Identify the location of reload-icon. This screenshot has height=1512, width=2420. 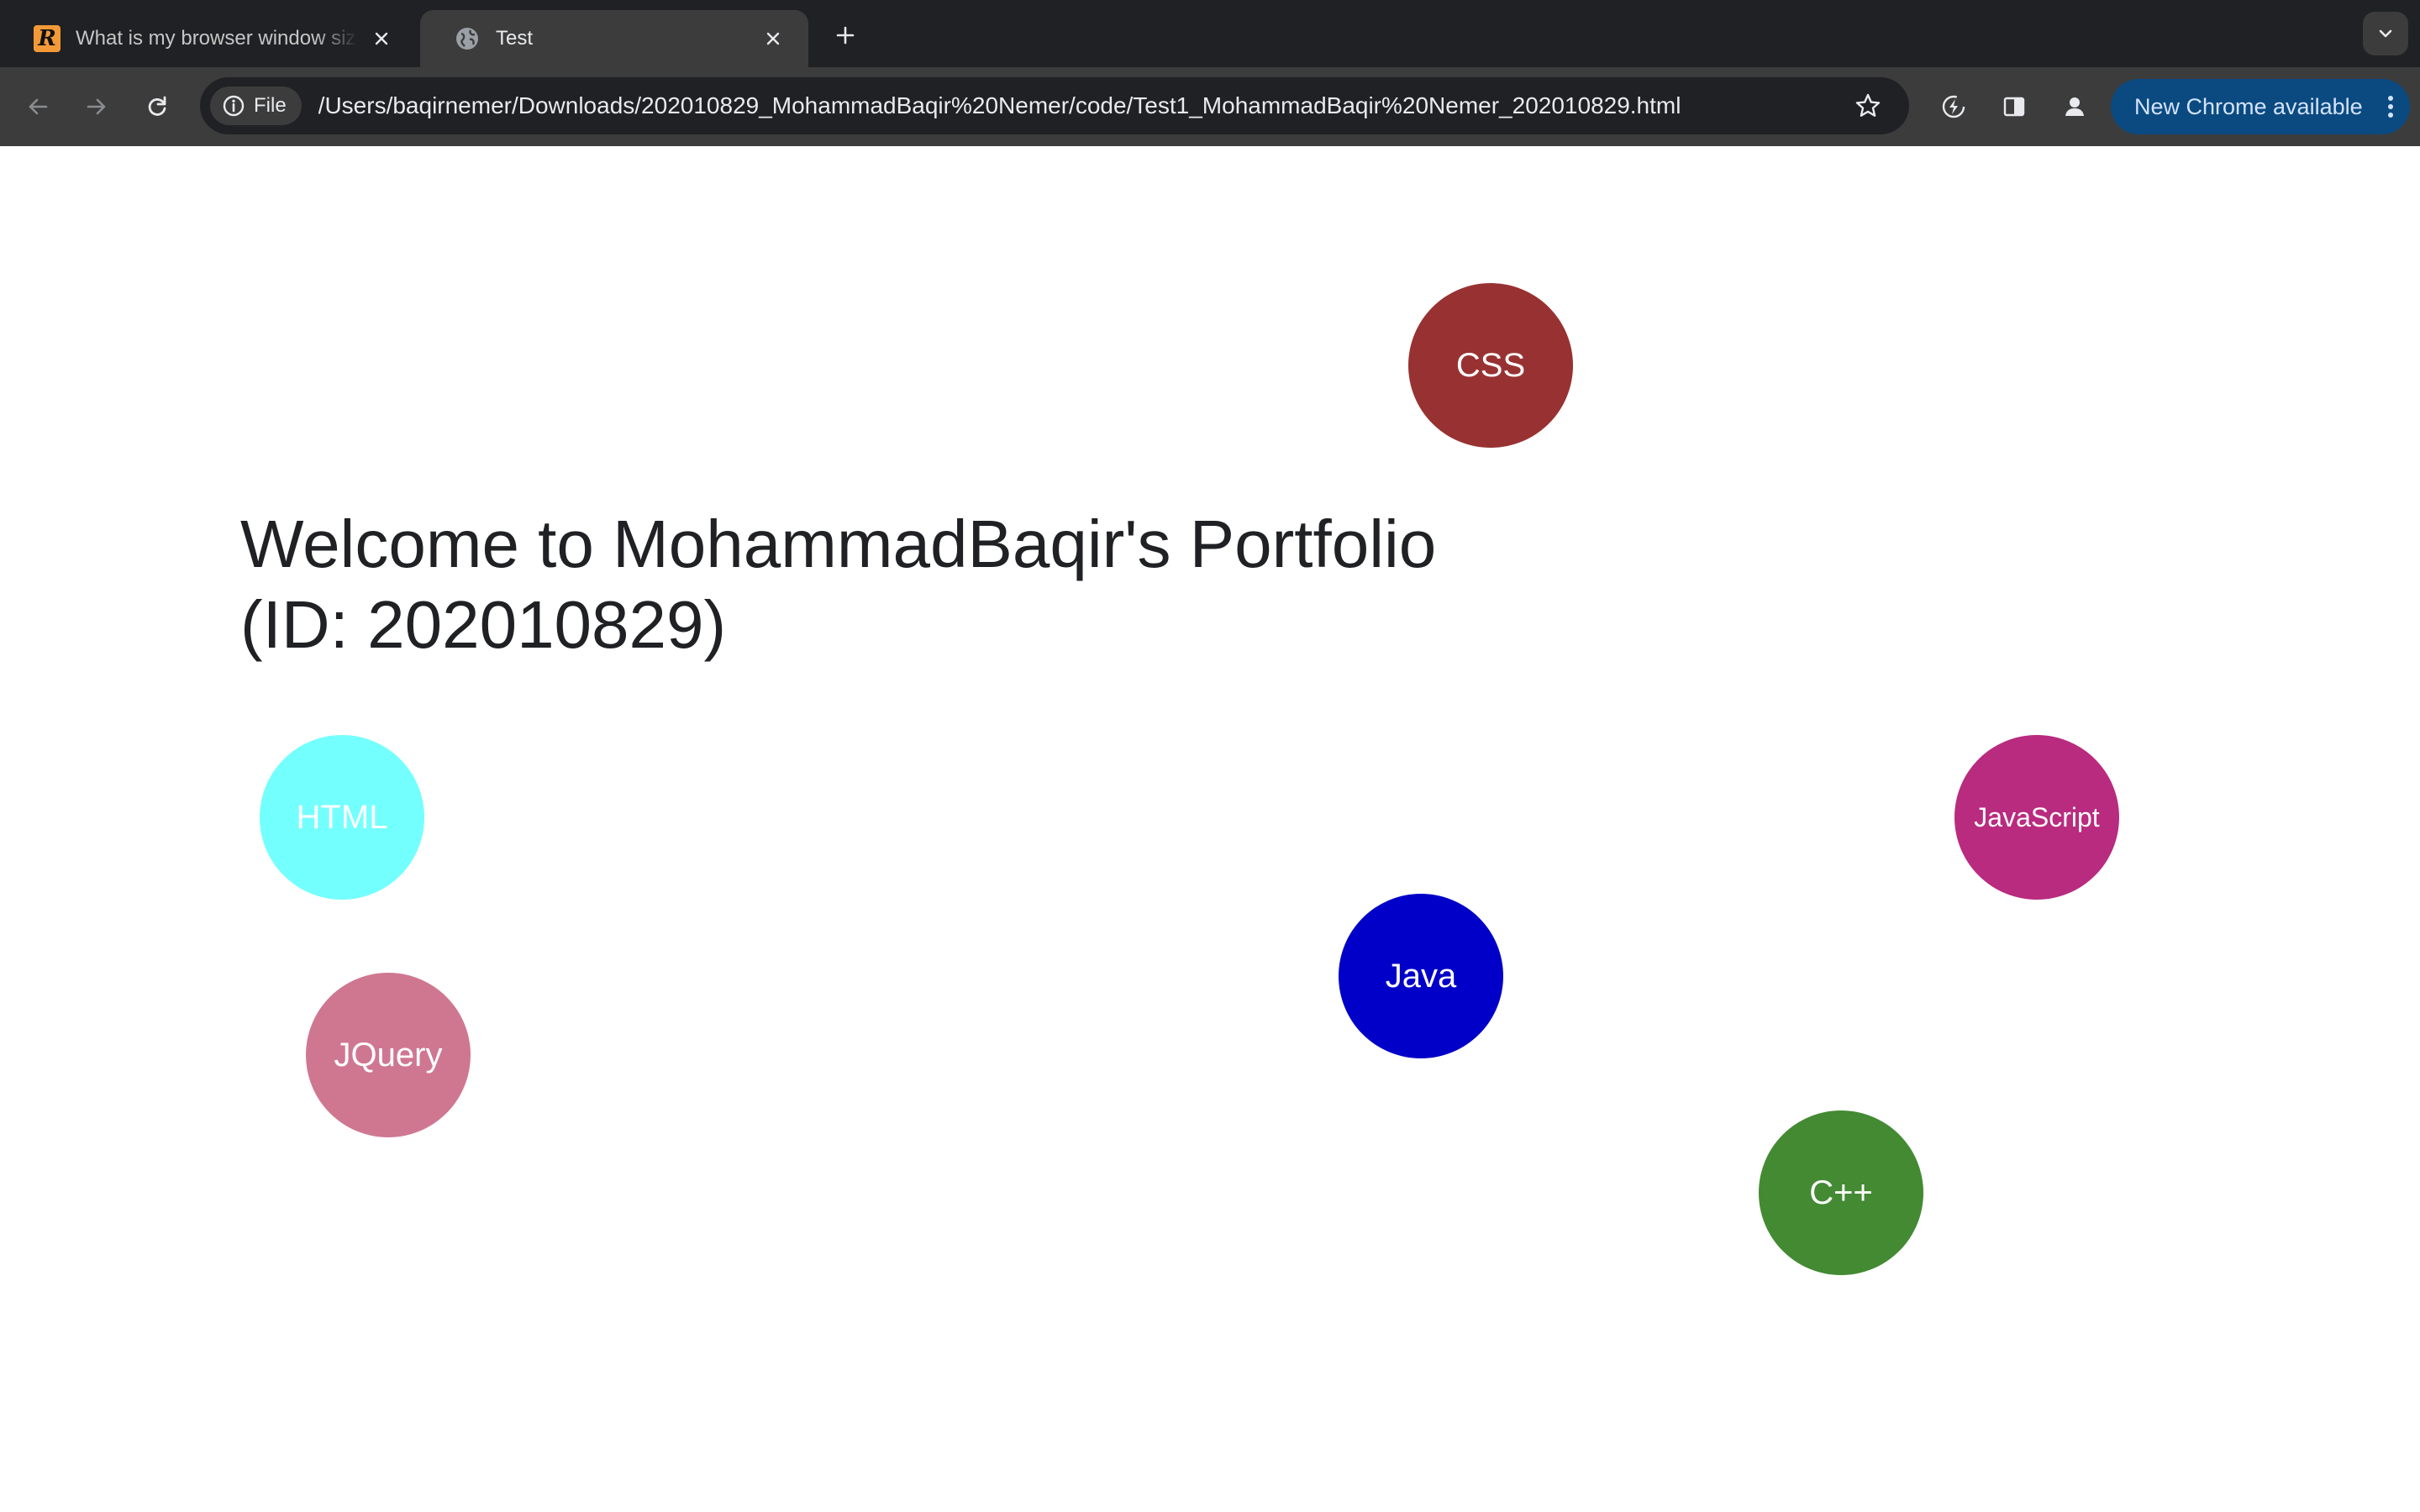
(157, 106).